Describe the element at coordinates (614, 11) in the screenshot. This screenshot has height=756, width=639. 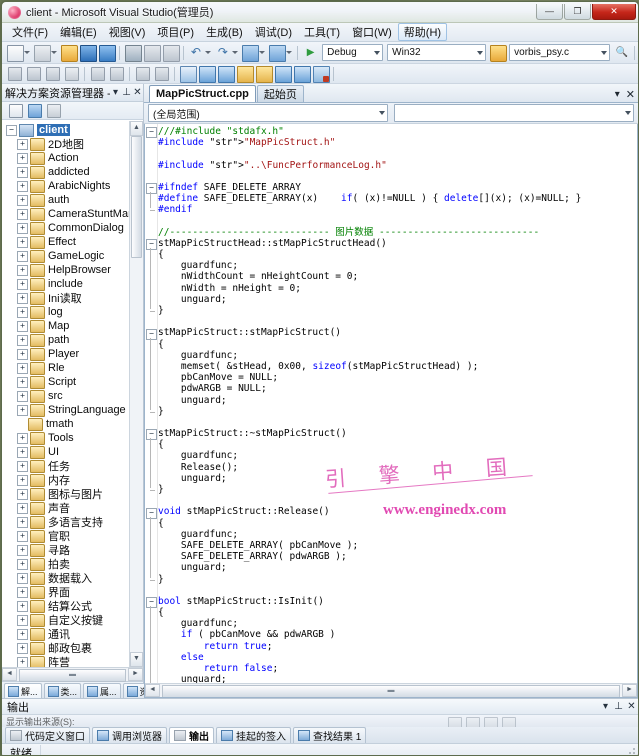
I see `close-button: ✕` at that location.